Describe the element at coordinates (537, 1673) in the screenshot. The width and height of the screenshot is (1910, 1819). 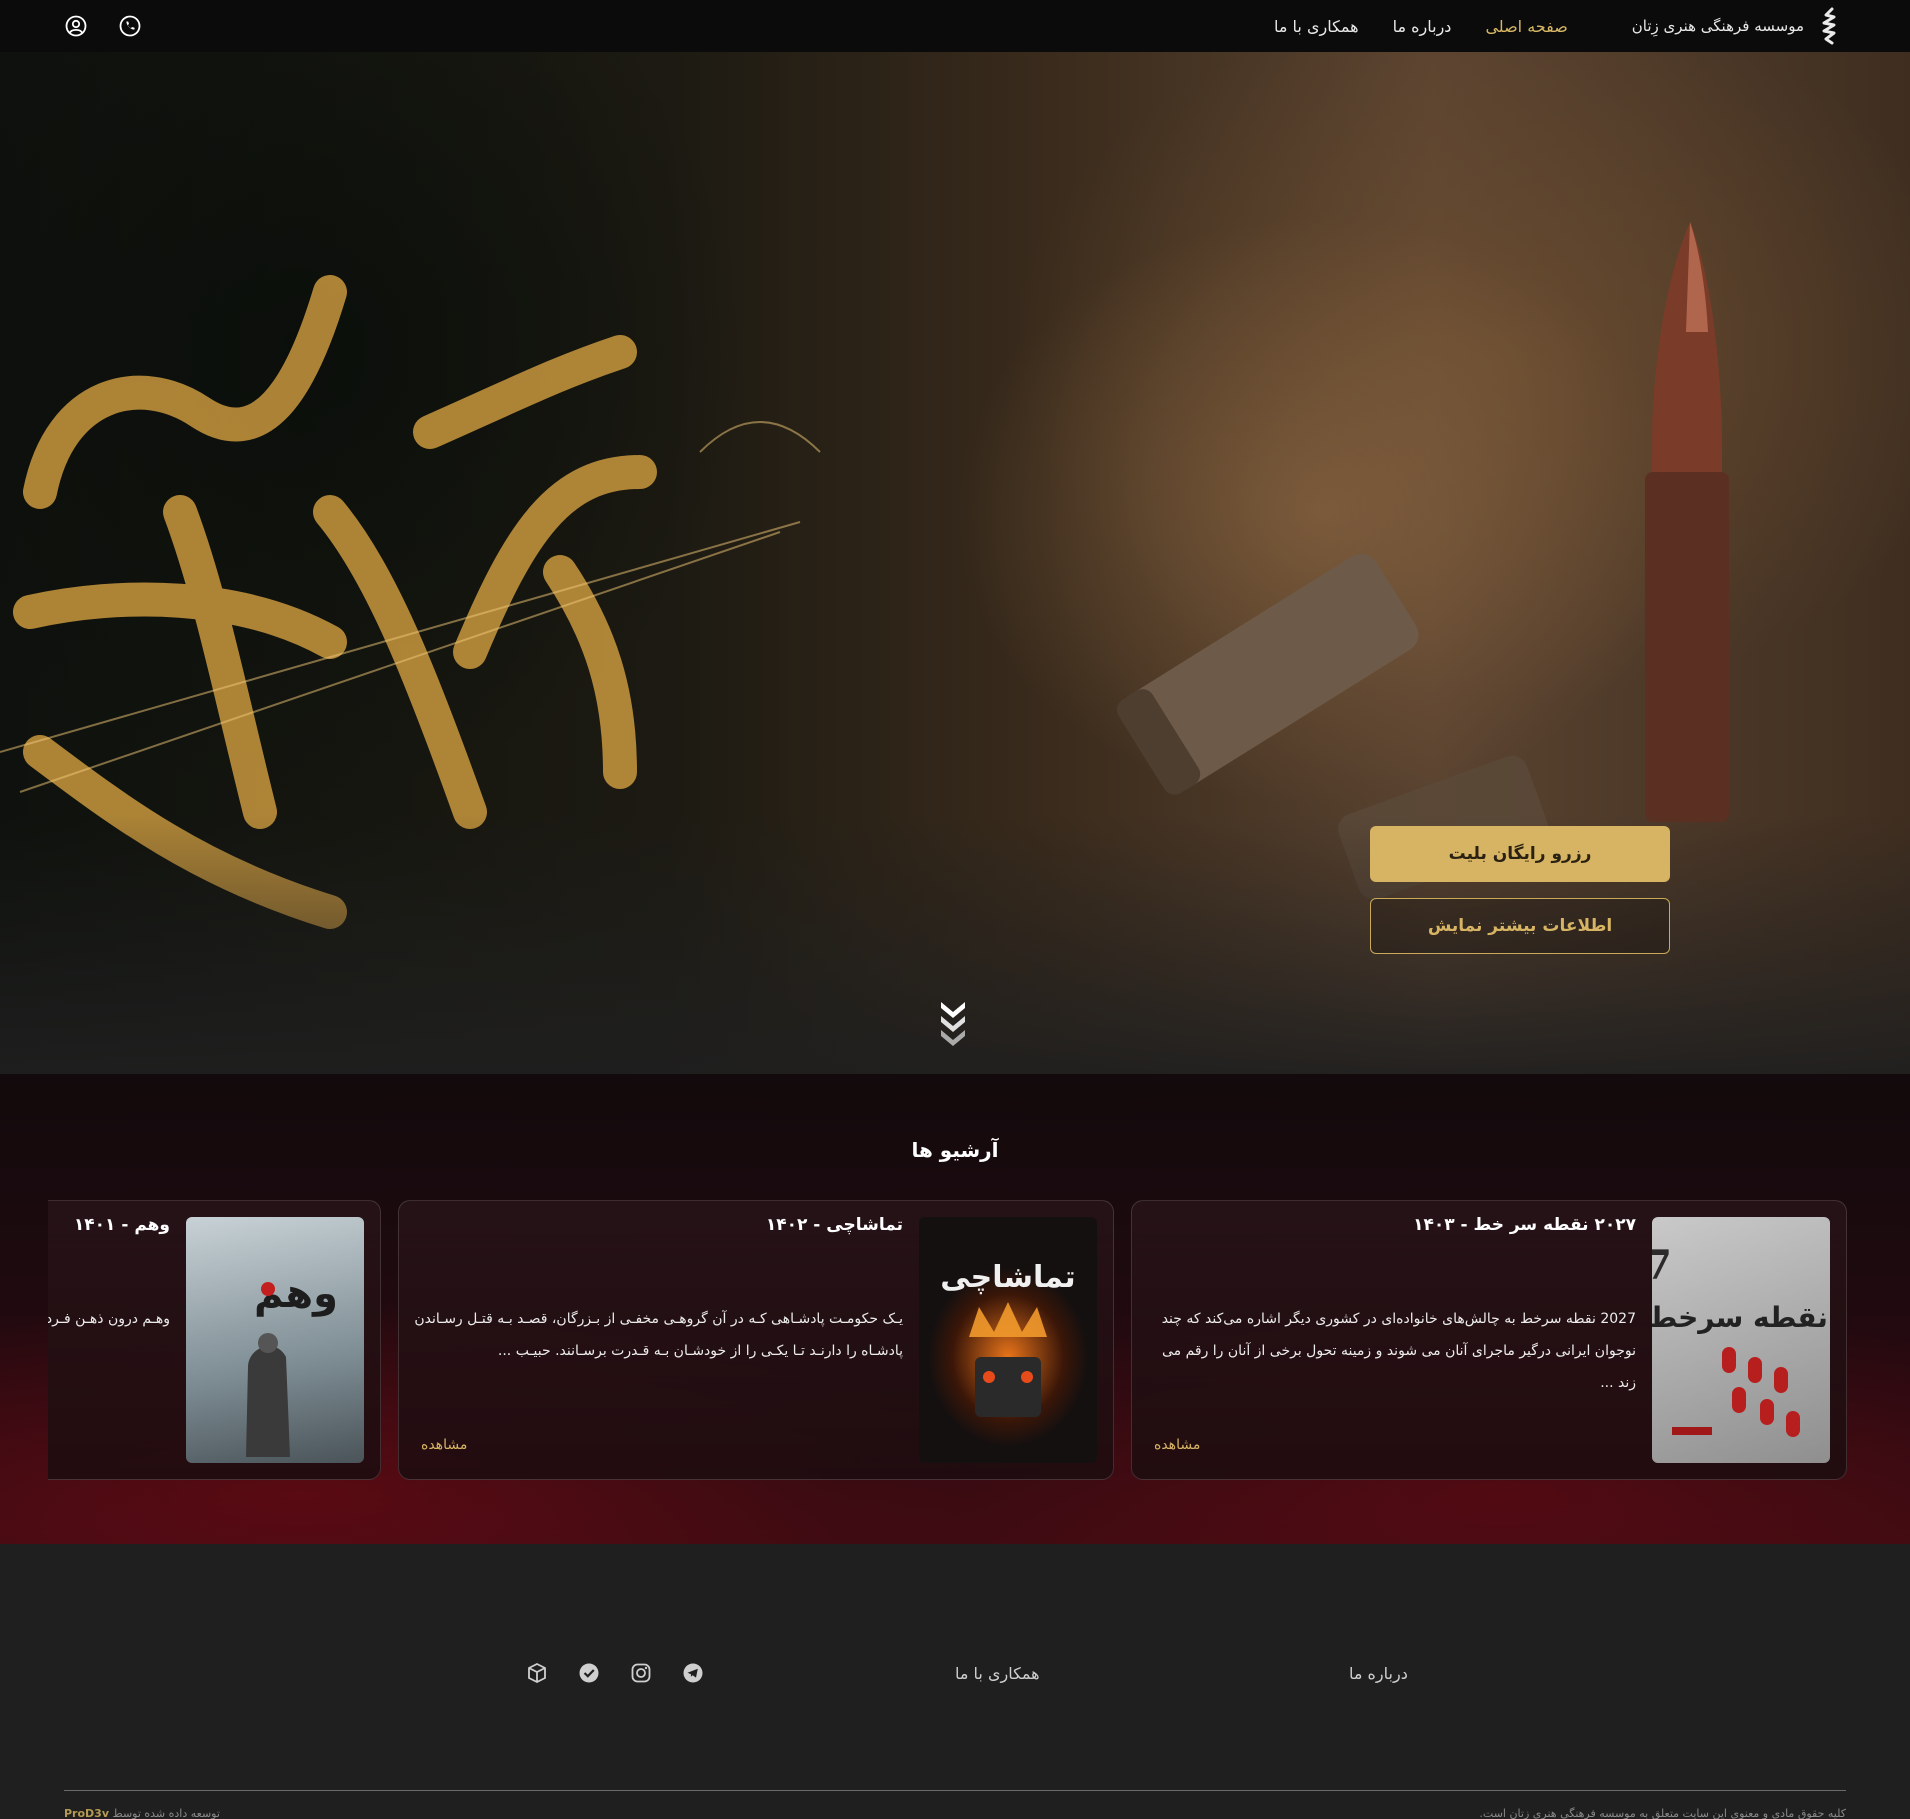
I see `box-icon` at that location.